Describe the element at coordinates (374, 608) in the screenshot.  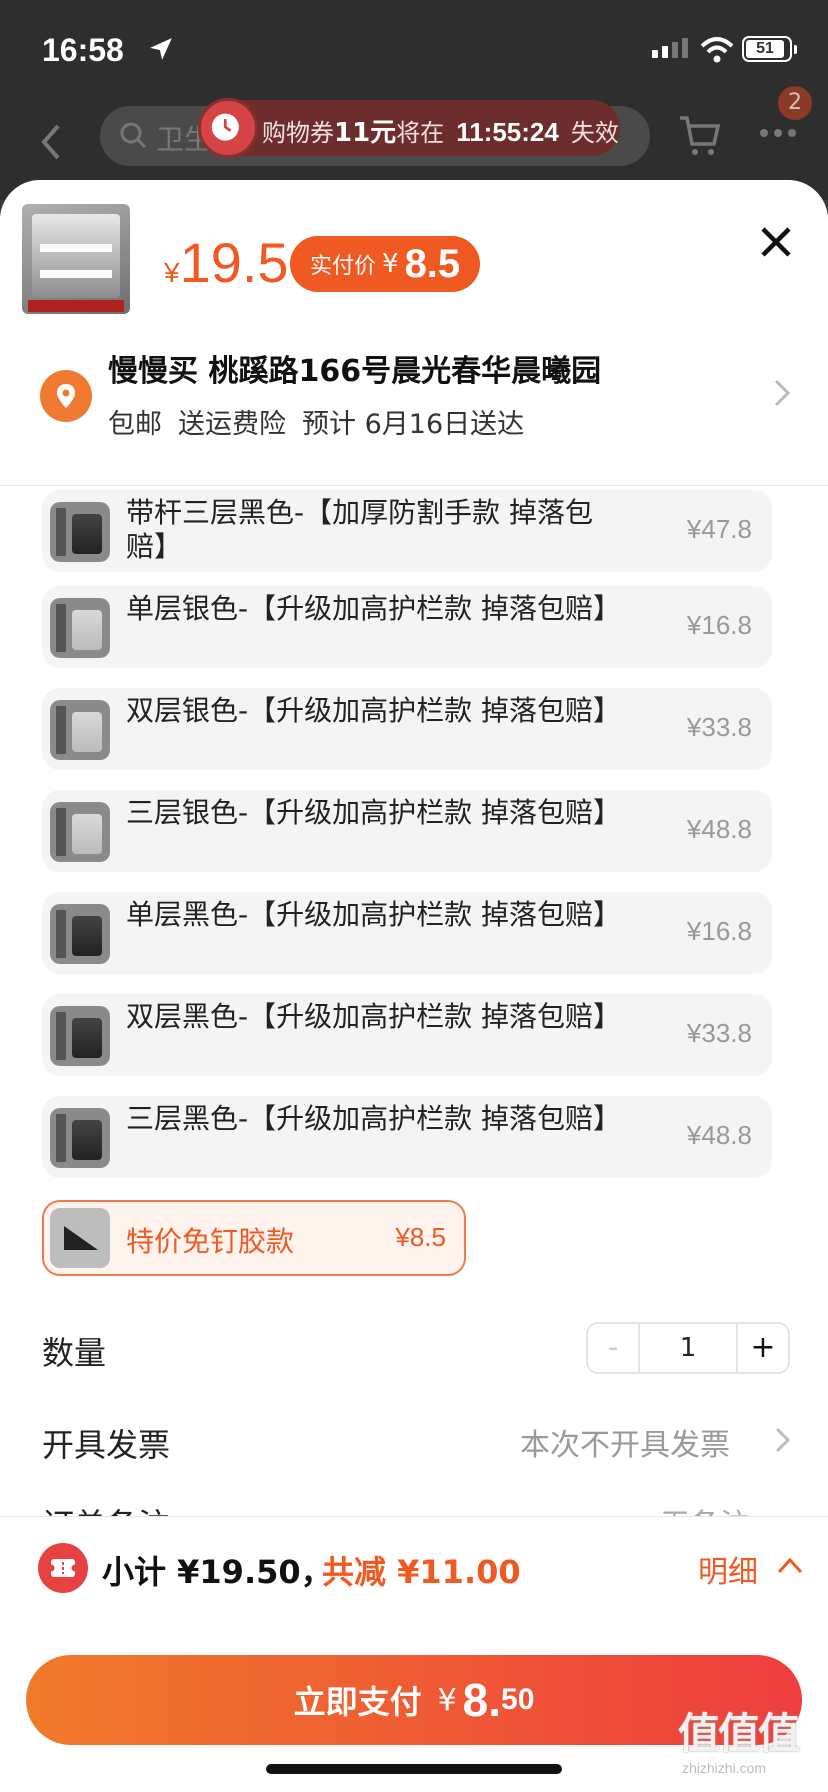
I see `sku-label: 单层银色-【升级加高护栏款 掉落包赔】` at that location.